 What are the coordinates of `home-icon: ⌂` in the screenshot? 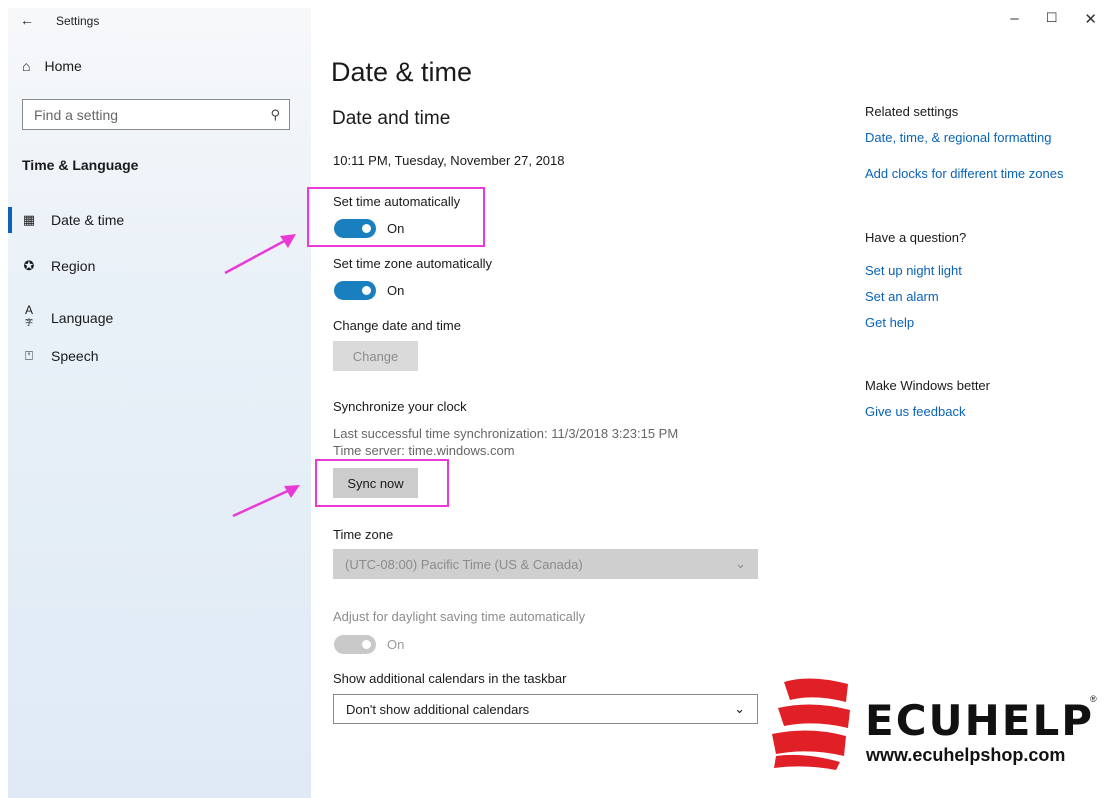 It's located at (26, 66).